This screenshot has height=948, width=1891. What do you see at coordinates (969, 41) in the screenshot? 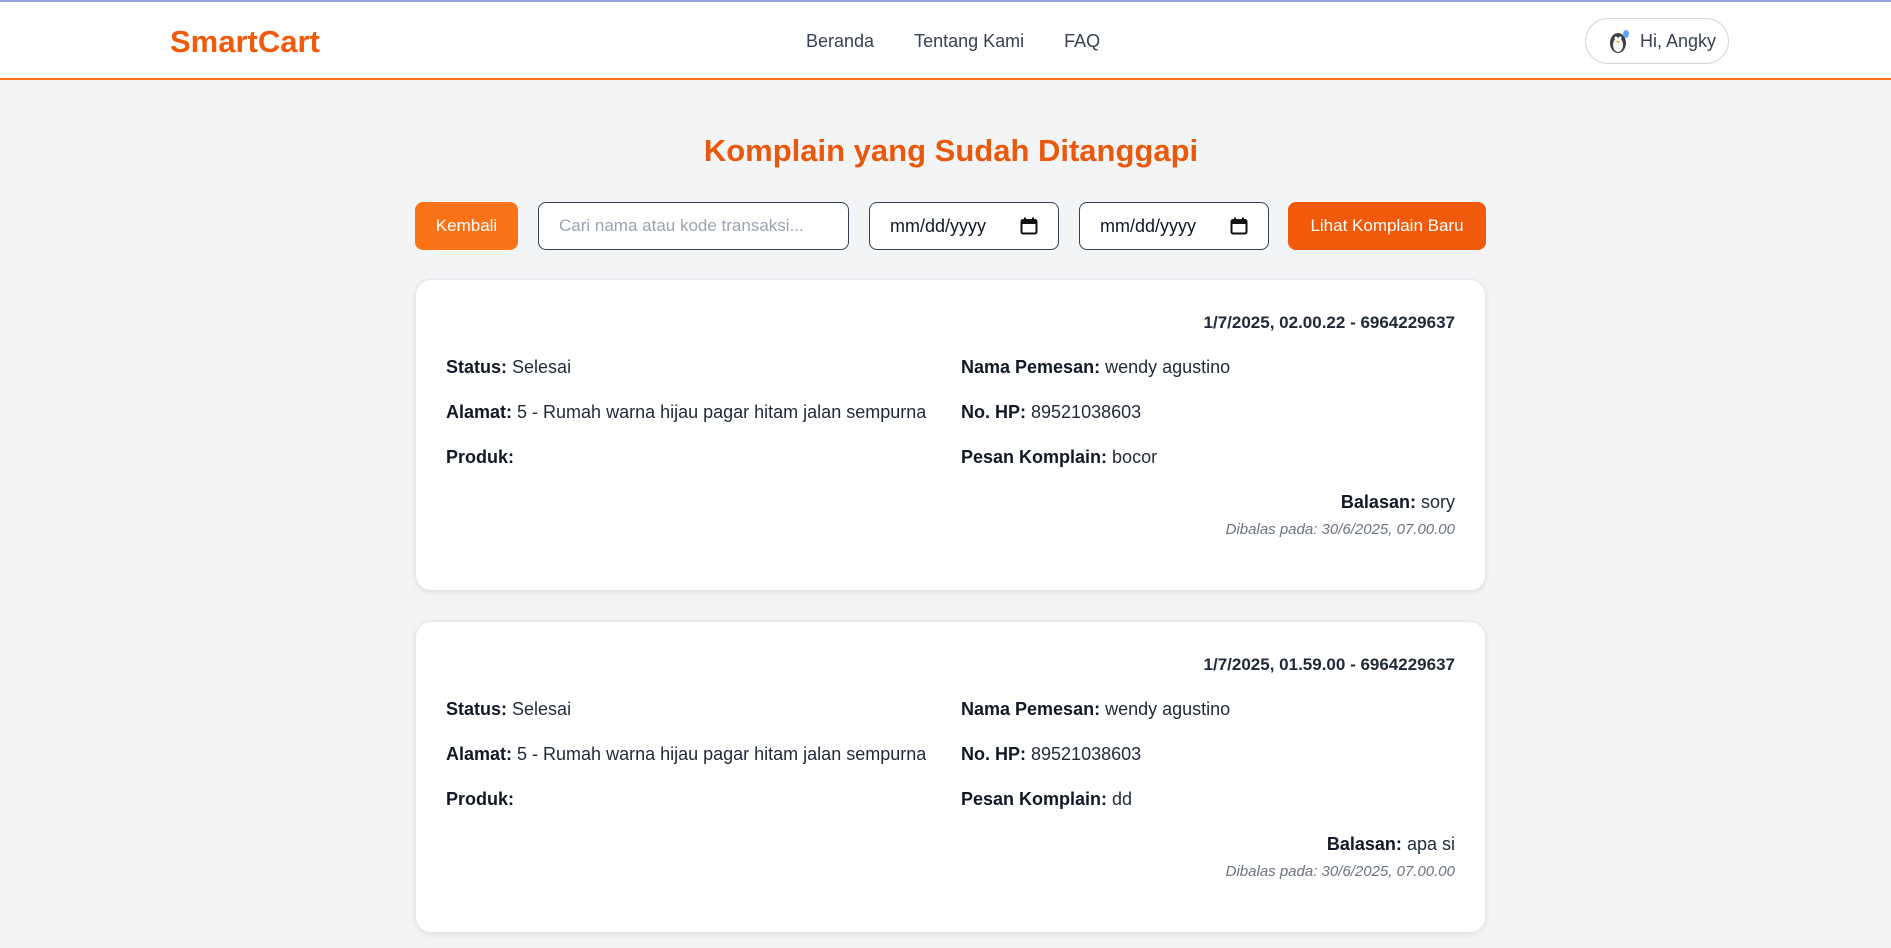
I see `nav-item-tentang-kami: Tentang Kami` at bounding box center [969, 41].